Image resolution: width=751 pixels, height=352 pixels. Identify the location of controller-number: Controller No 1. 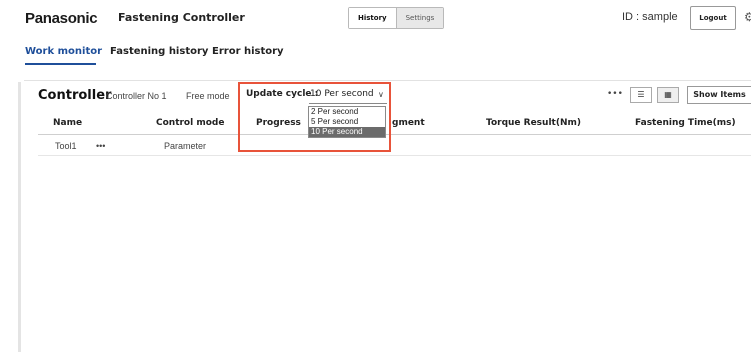
(136, 96).